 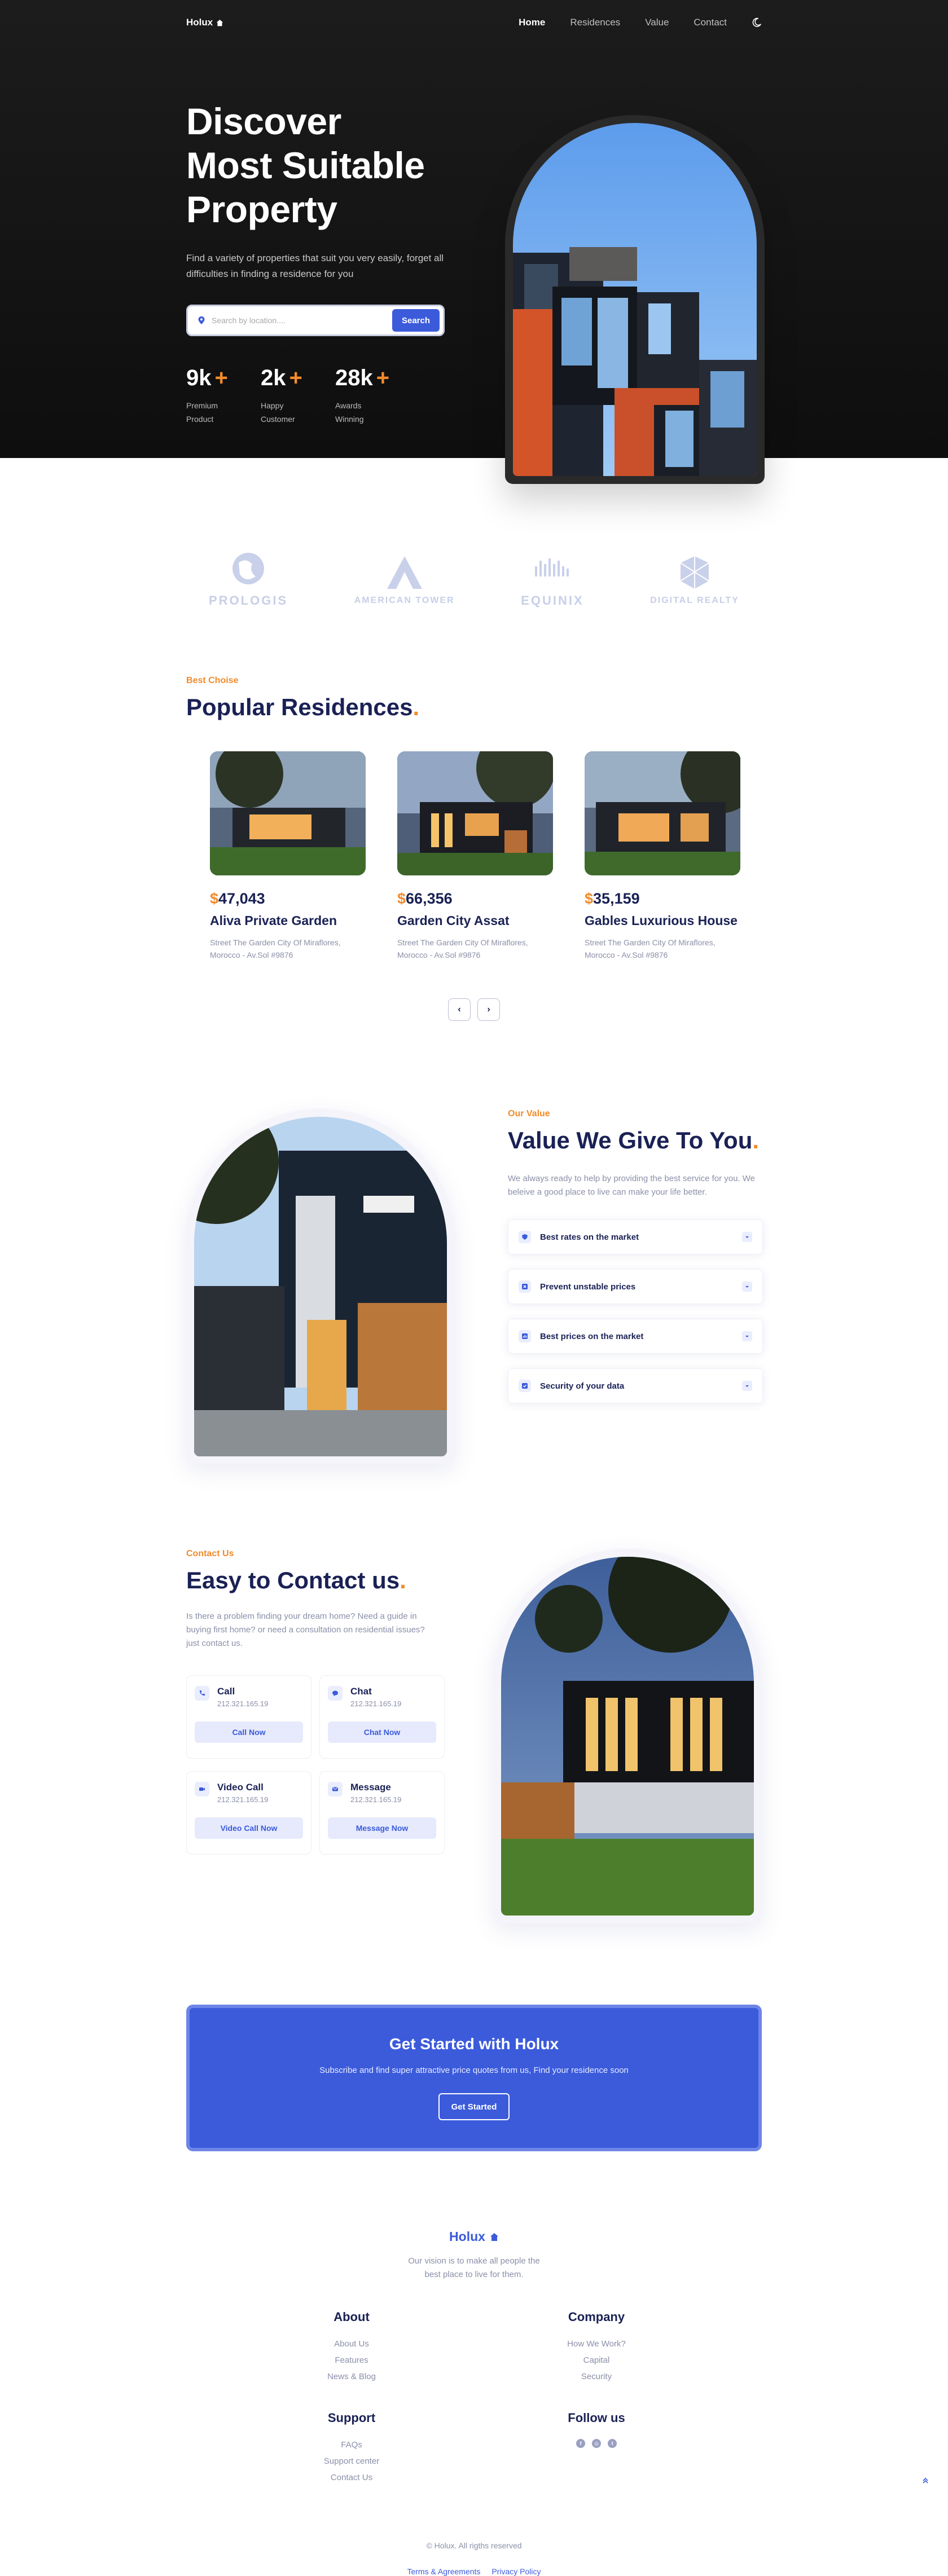 I want to click on section-title: Popular Residences., so click(x=474, y=708).